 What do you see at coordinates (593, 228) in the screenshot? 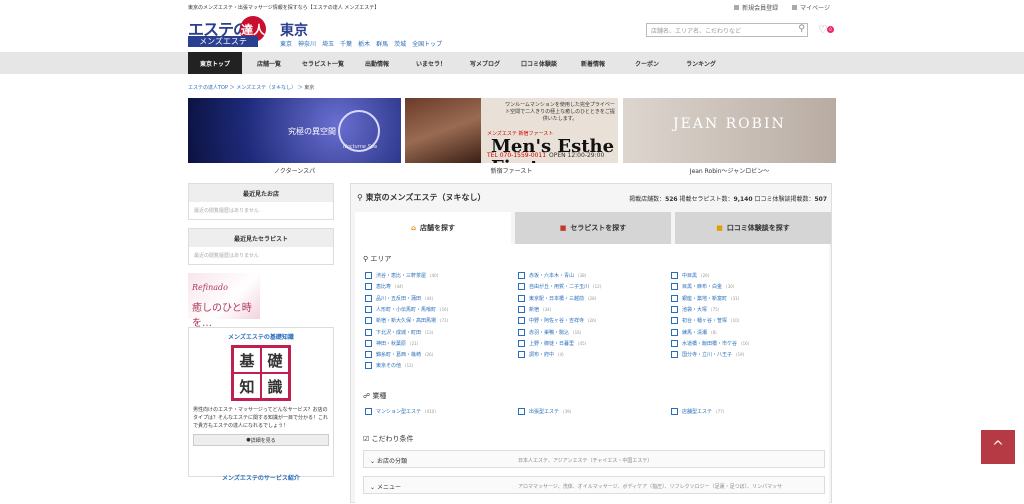
I see `tab-therapist-search: ■ セラピストを探す` at bounding box center [593, 228].